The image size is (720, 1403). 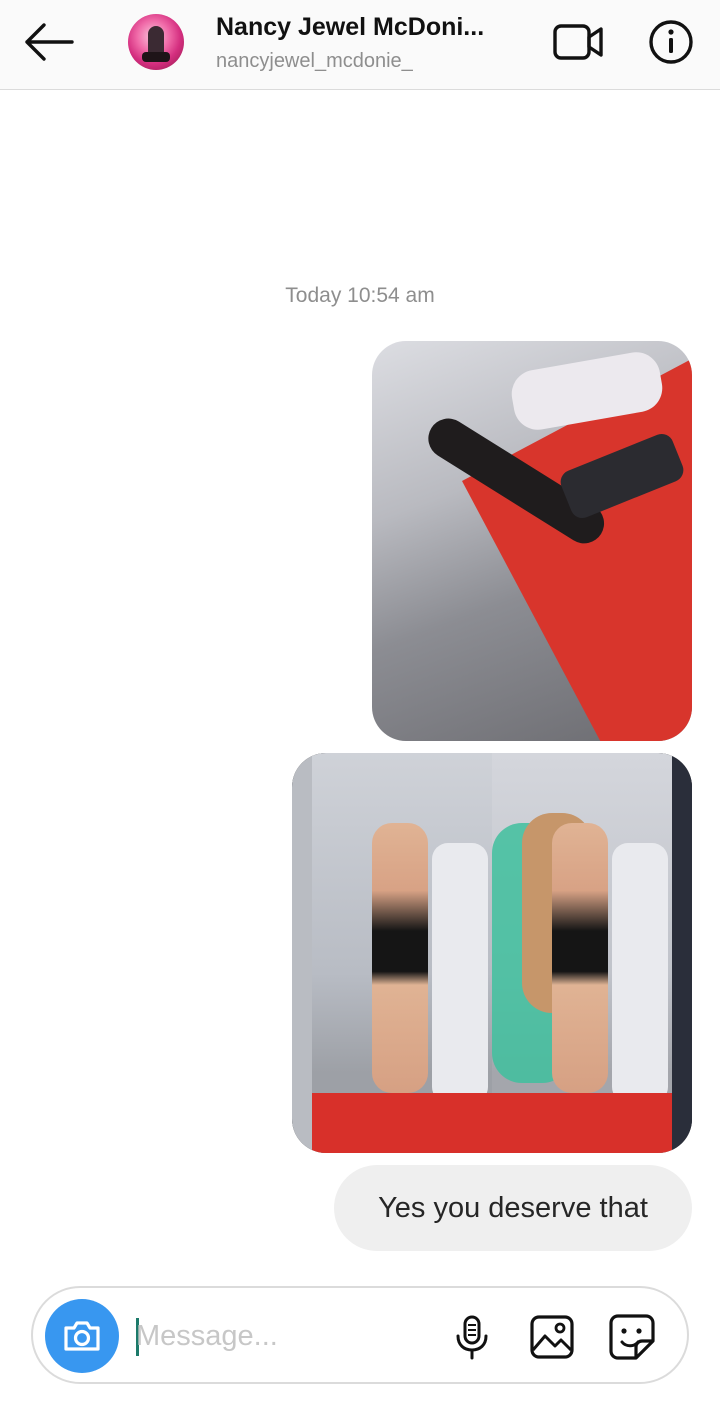 I want to click on message-bubble: Yes you deserve that, so click(x=513, y=1208).